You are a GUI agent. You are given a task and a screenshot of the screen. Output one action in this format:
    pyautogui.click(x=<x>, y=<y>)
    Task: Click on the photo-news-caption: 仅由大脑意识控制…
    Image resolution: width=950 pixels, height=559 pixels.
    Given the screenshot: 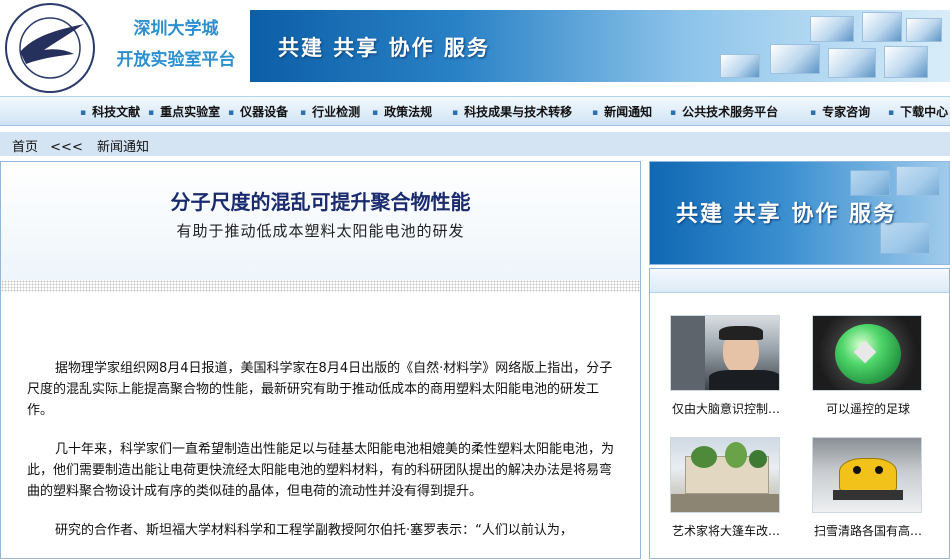 What is the action you would take?
    pyautogui.click(x=725, y=409)
    